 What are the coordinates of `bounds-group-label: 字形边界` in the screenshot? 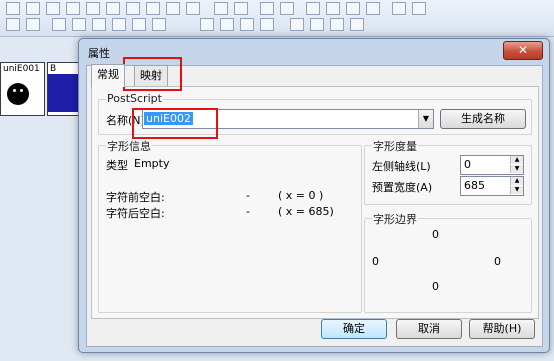 It's located at (395, 219).